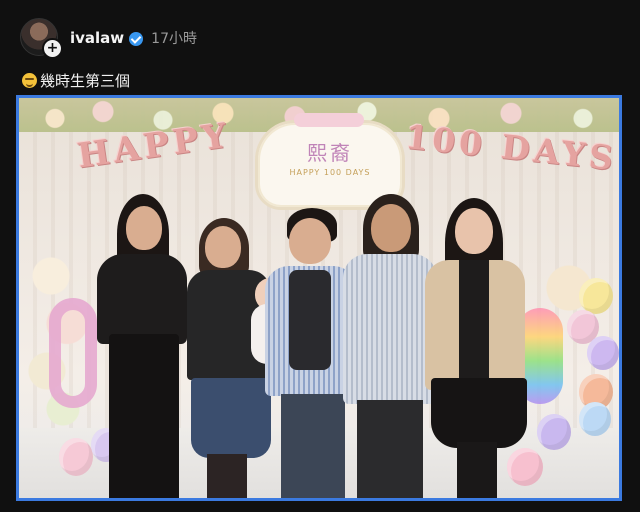  I want to click on sign-subtitle: HAPPY 100 DAYS, so click(330, 172).